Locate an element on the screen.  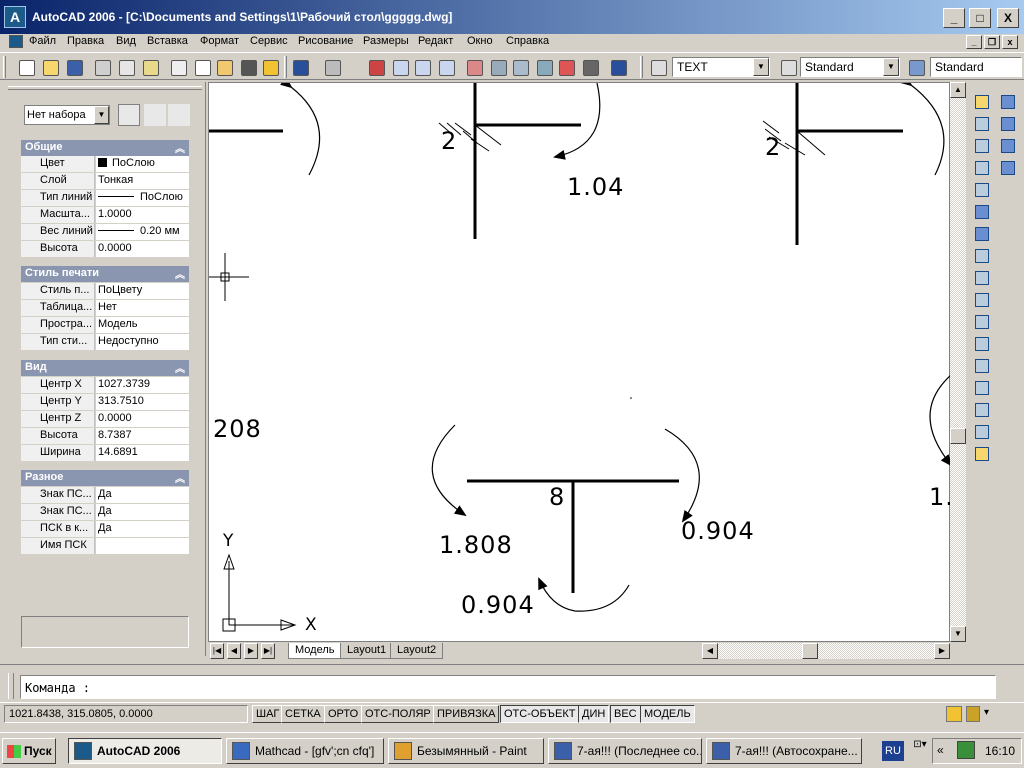
trim-icon is located at coordinates (981, 299).